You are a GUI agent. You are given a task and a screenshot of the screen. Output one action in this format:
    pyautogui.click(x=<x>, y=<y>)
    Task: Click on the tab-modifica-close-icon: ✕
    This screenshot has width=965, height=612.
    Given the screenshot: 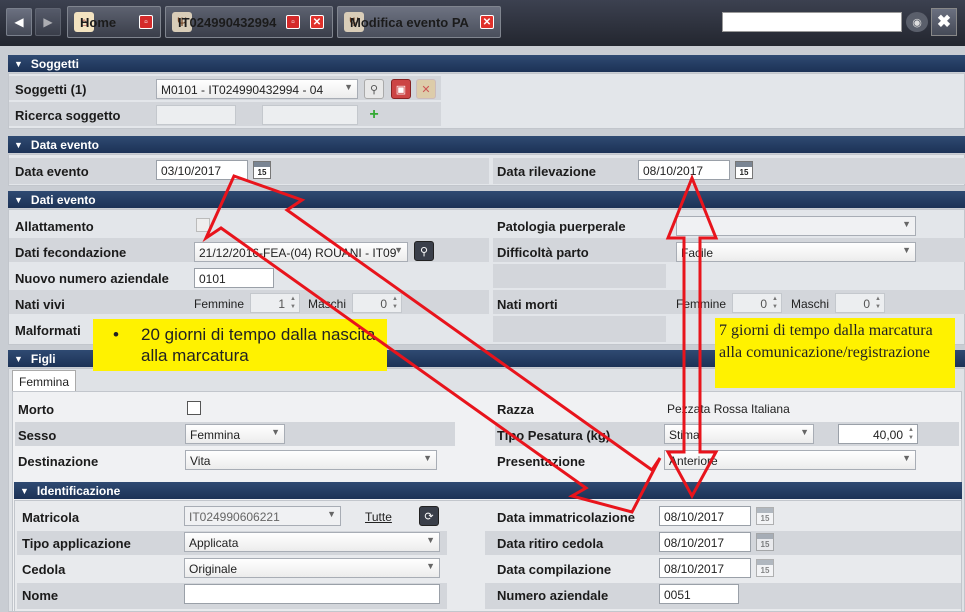 What is the action you would take?
    pyautogui.click(x=487, y=22)
    